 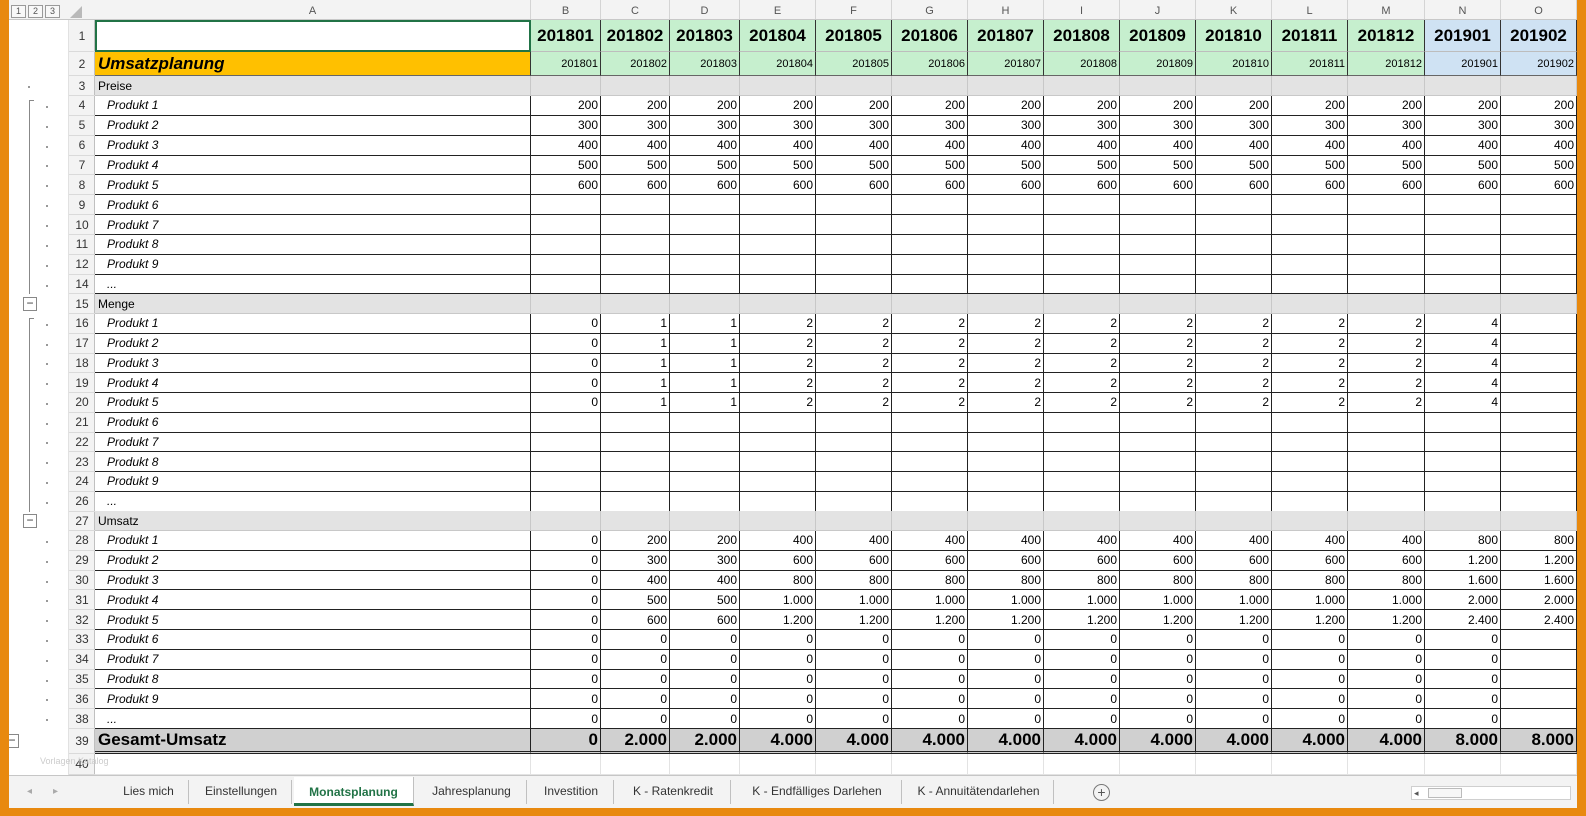 I want to click on period-subheader-cell: 201804, so click(x=778, y=64).